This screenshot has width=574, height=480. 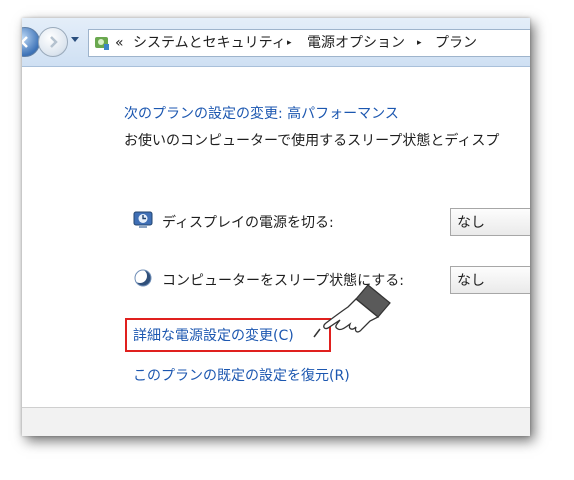 I want to click on page-title: 次のプランの設定の変更: 高パフォーマンス, so click(x=261, y=114).